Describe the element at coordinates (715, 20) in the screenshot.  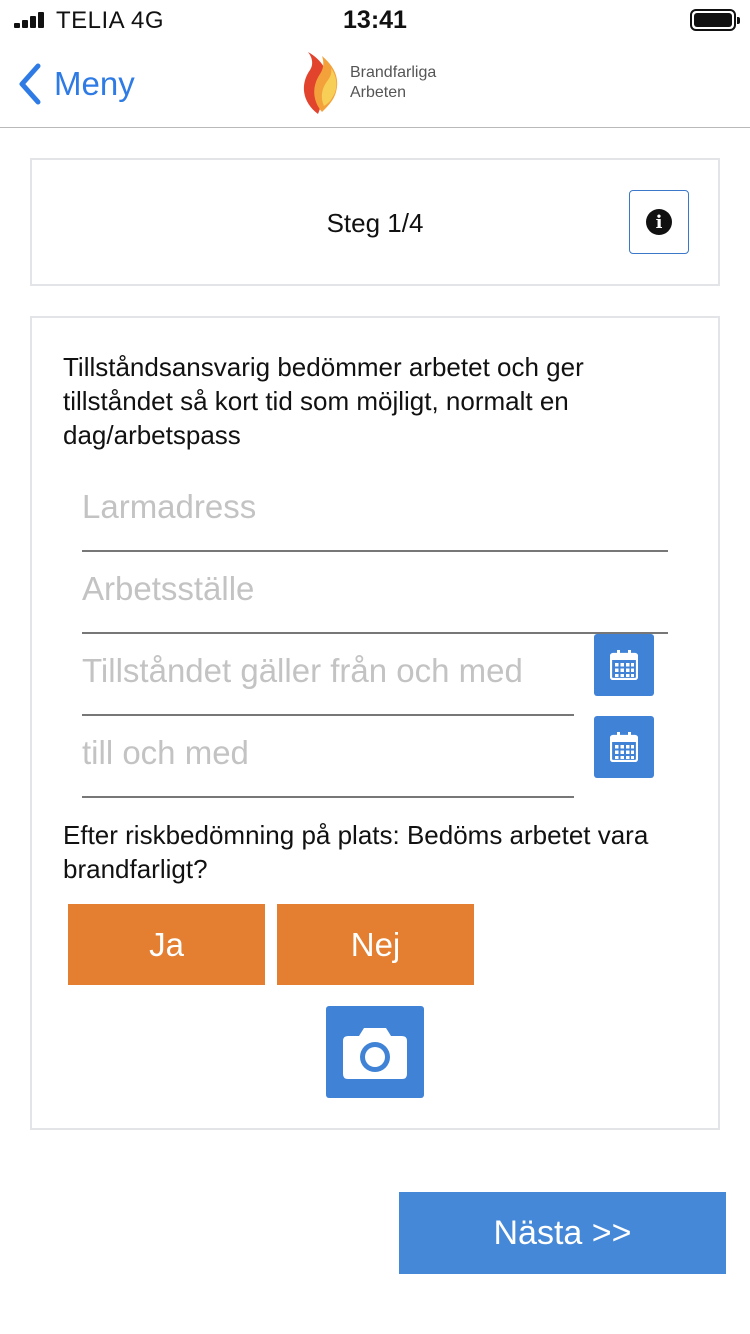
I see `battery-icon` at that location.